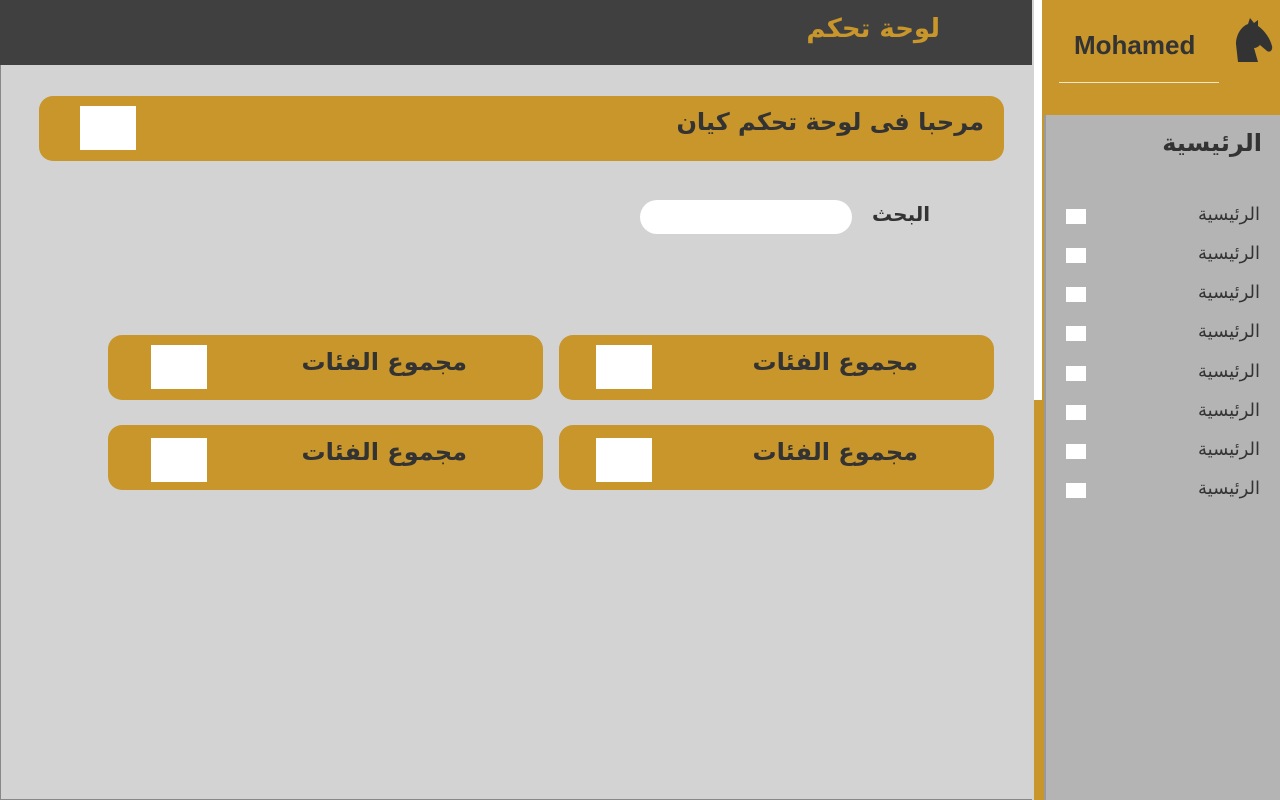  What do you see at coordinates (1254, 40) in the screenshot?
I see `horse-head-icon` at bounding box center [1254, 40].